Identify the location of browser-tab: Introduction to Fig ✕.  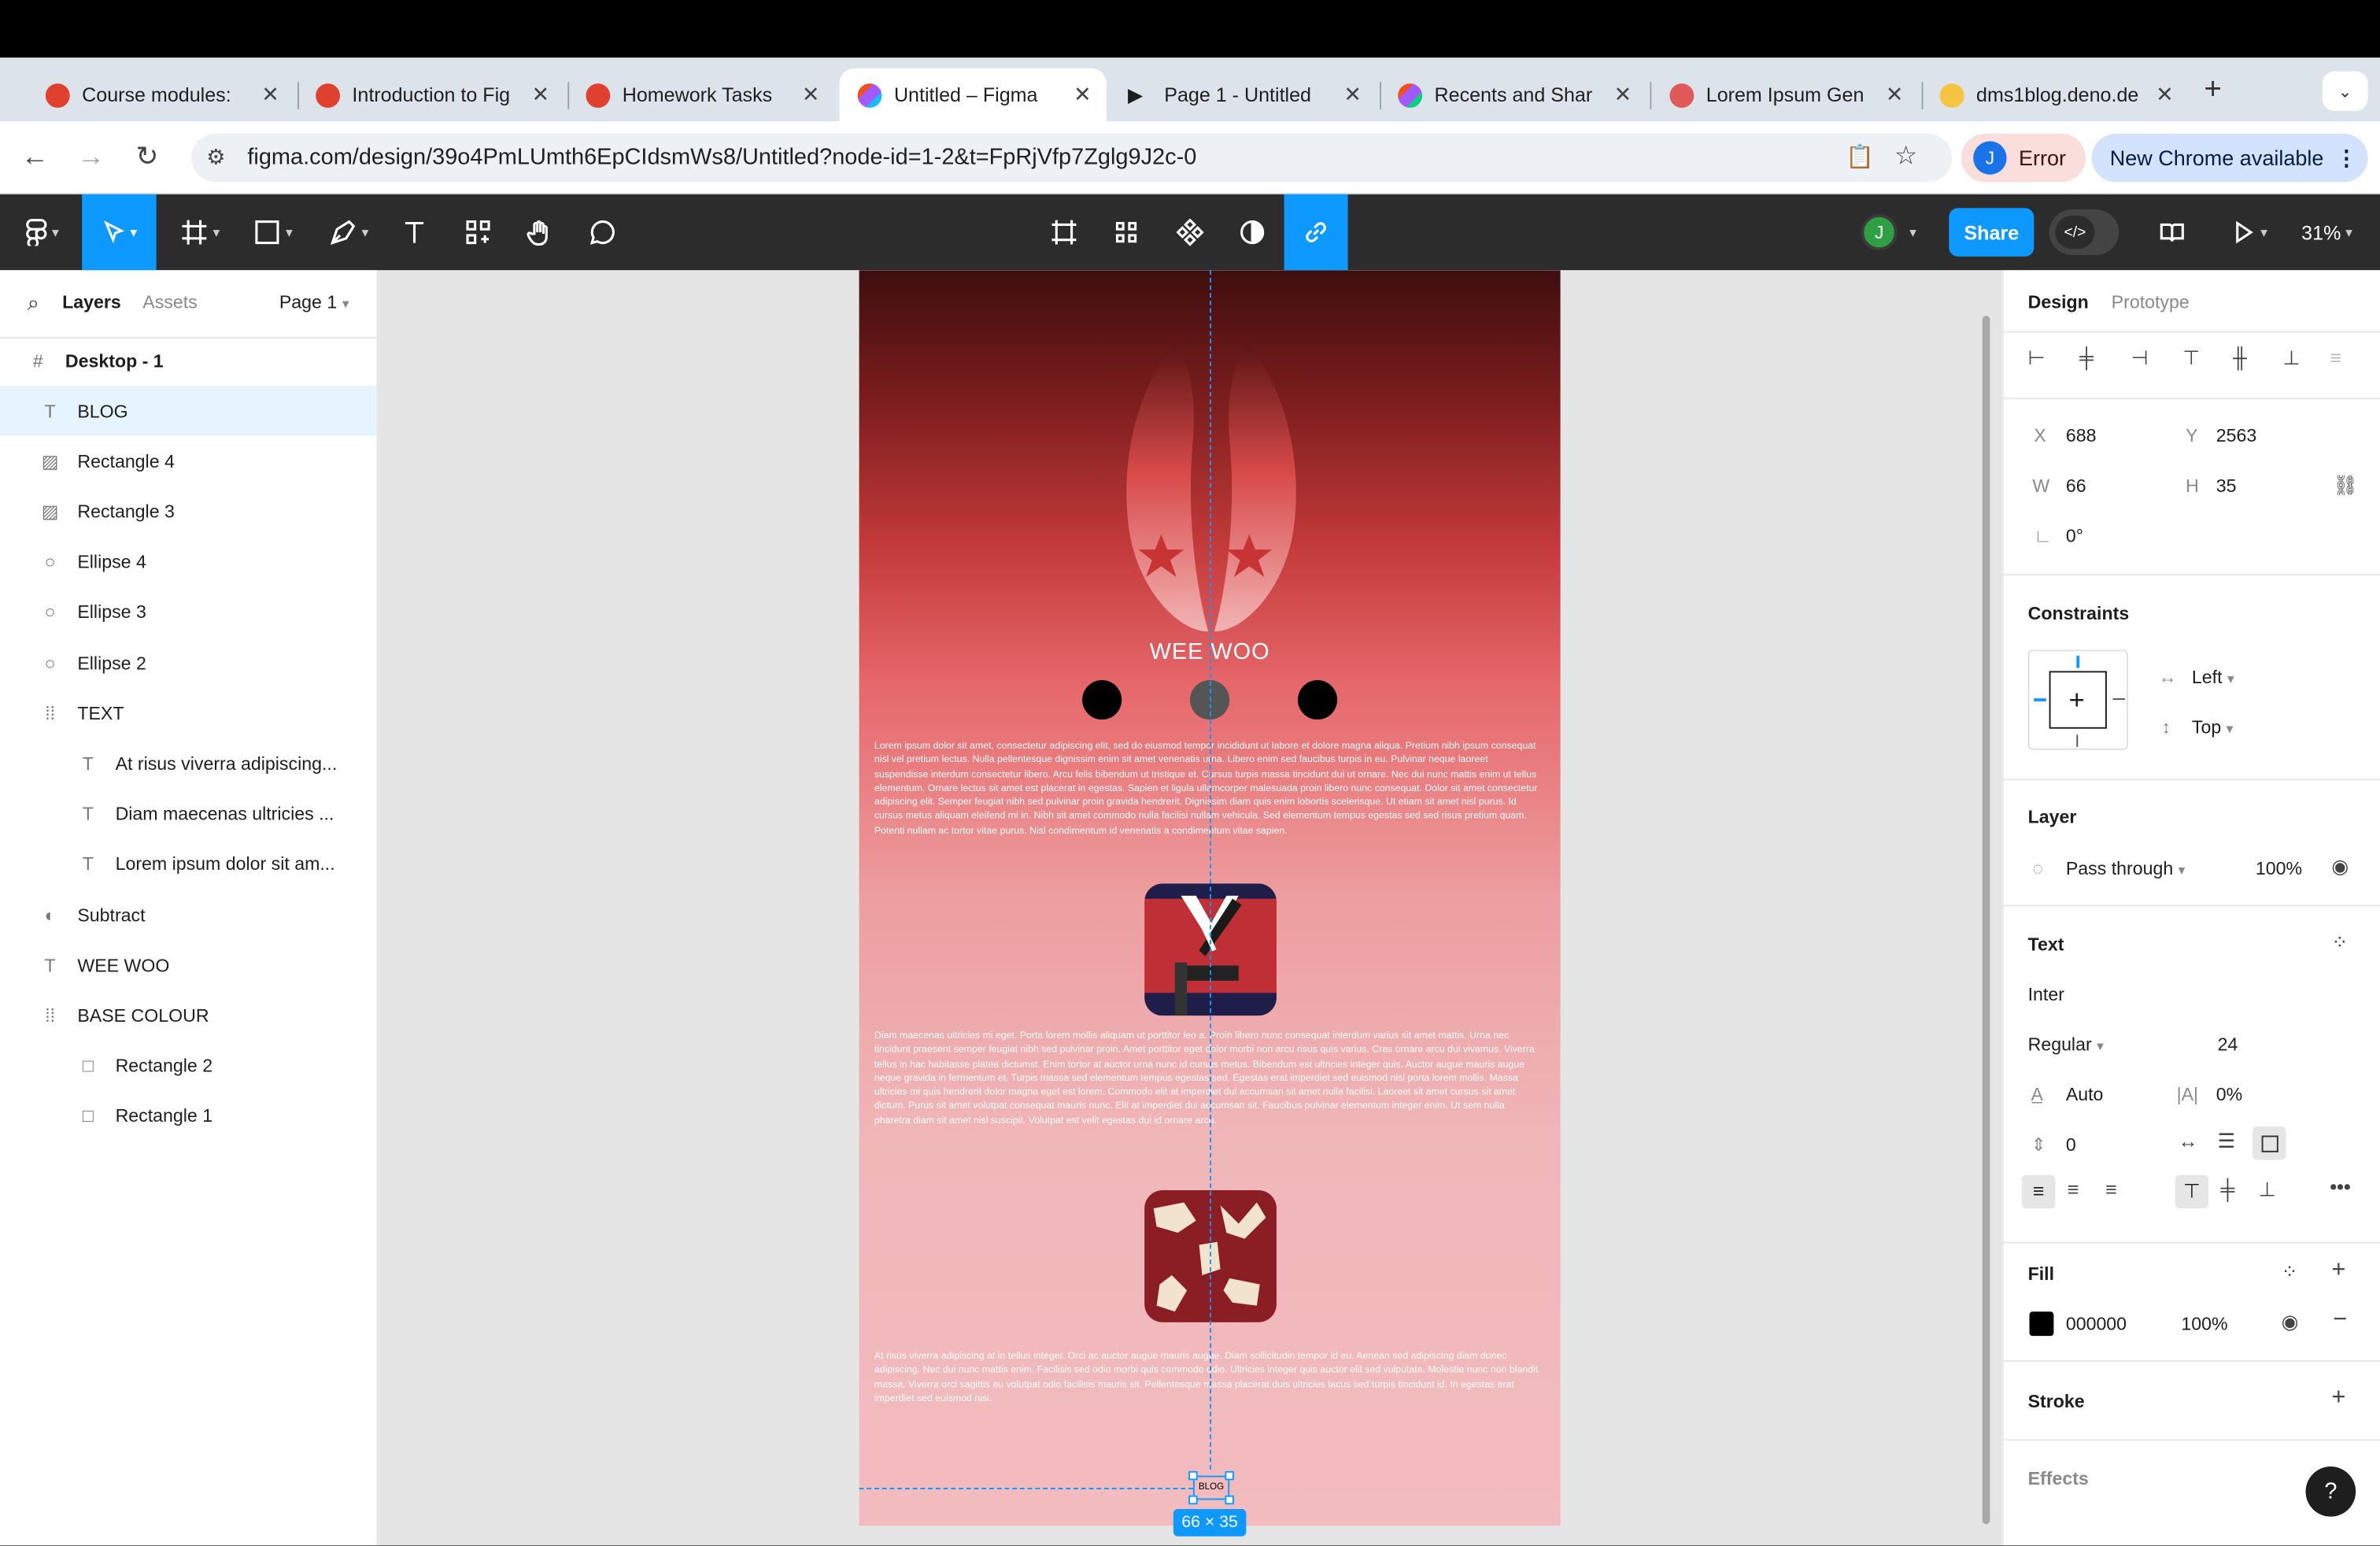
(431, 95).